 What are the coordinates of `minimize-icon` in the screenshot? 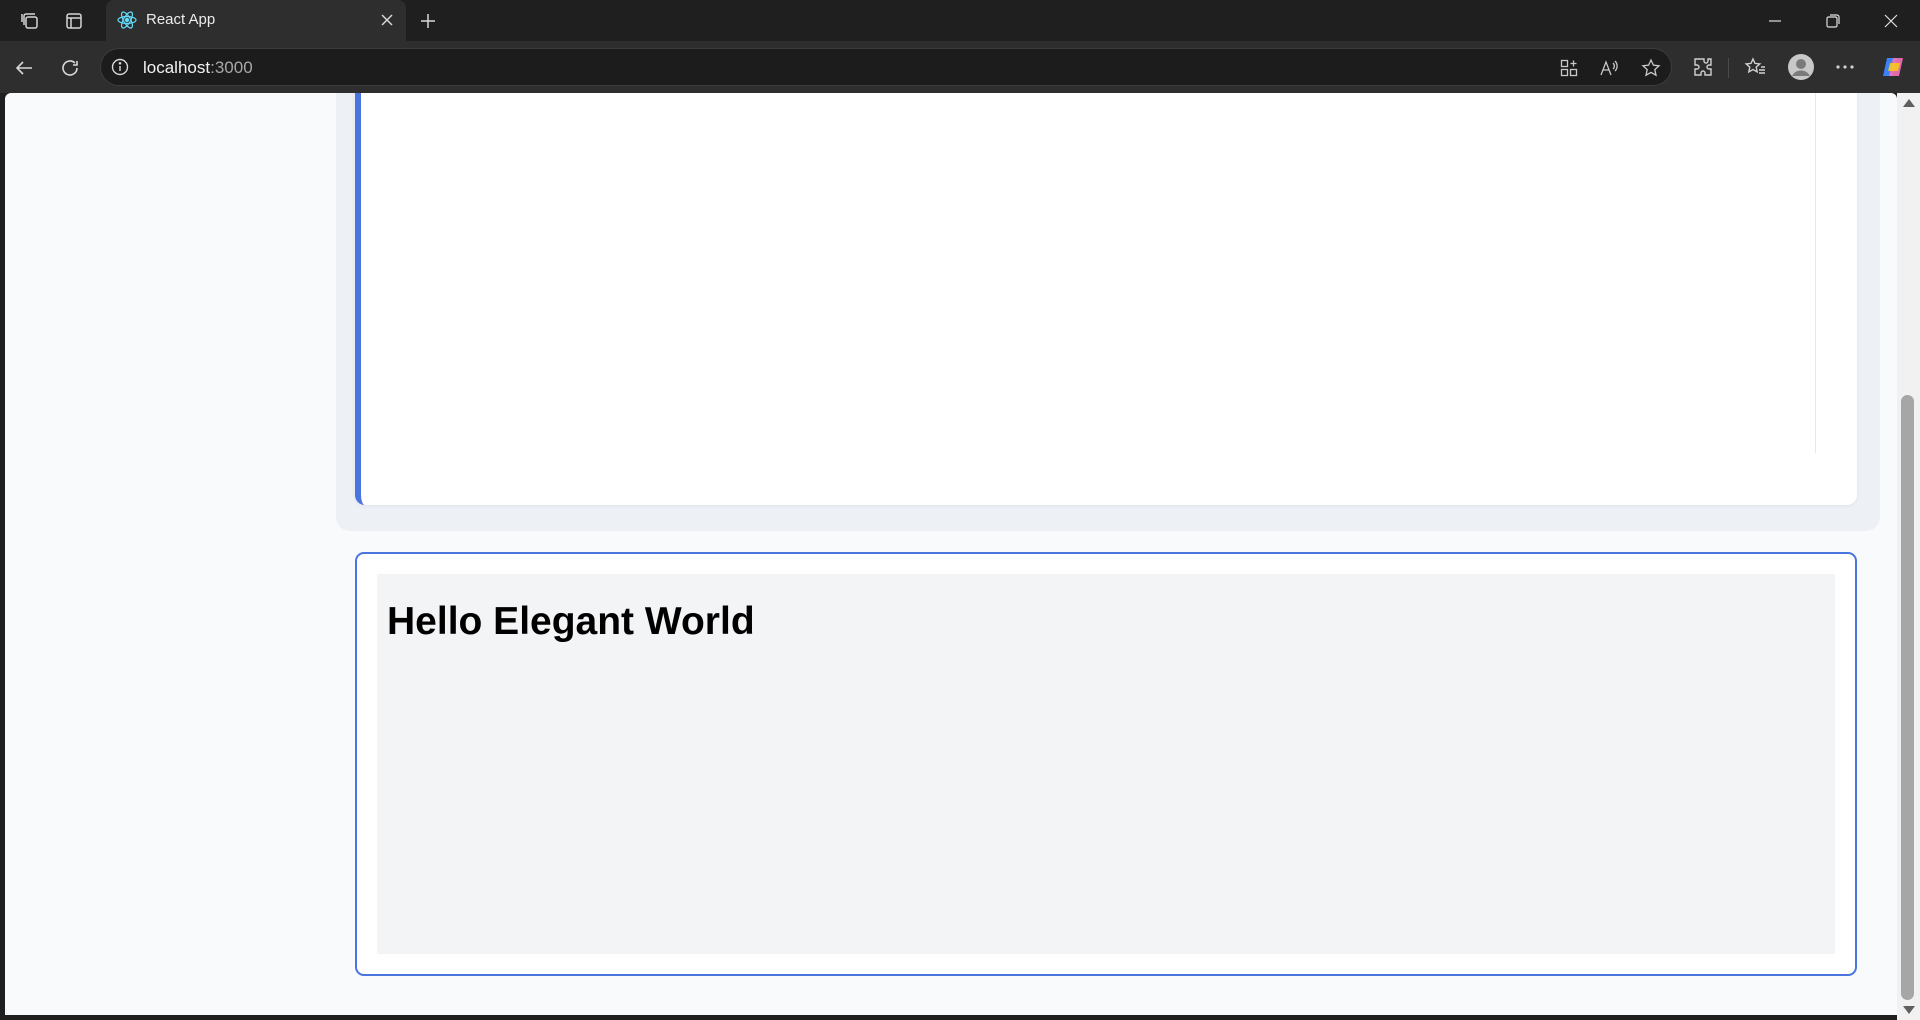 It's located at (1775, 21).